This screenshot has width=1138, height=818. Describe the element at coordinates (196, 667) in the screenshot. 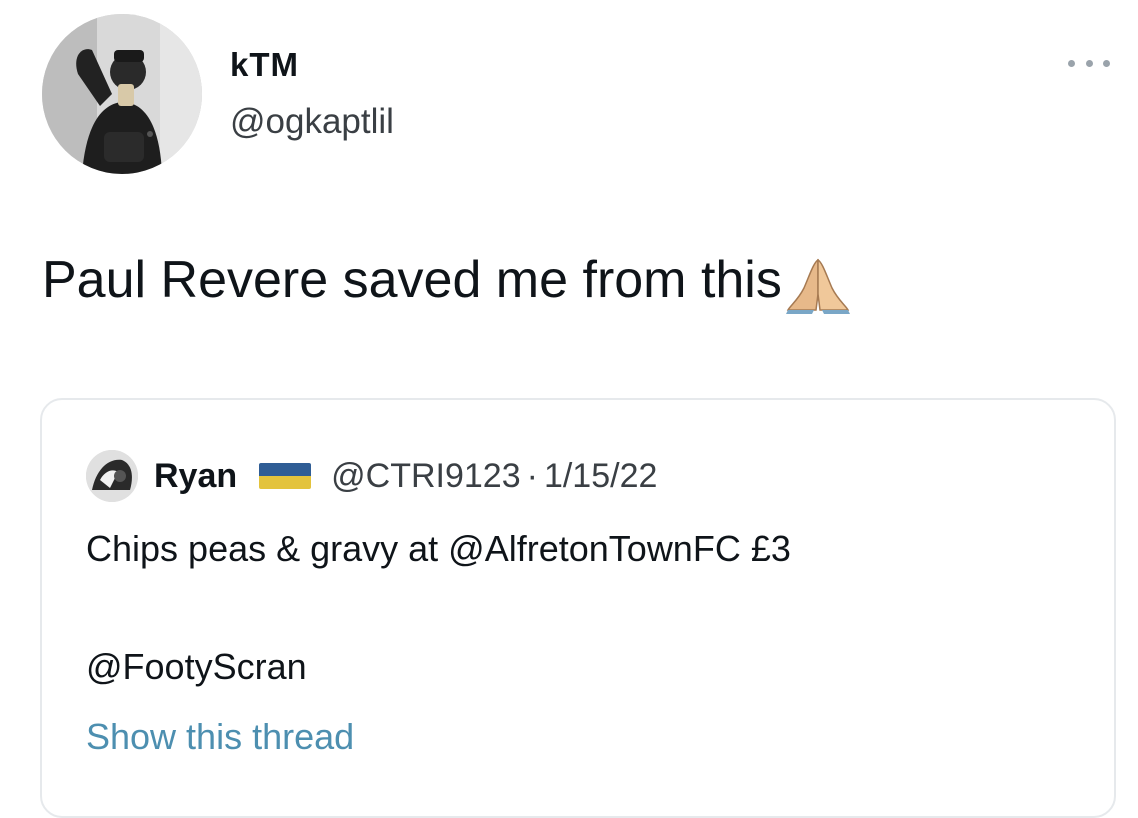

I see `quoted-tweet-mention: @FootyScran` at that location.